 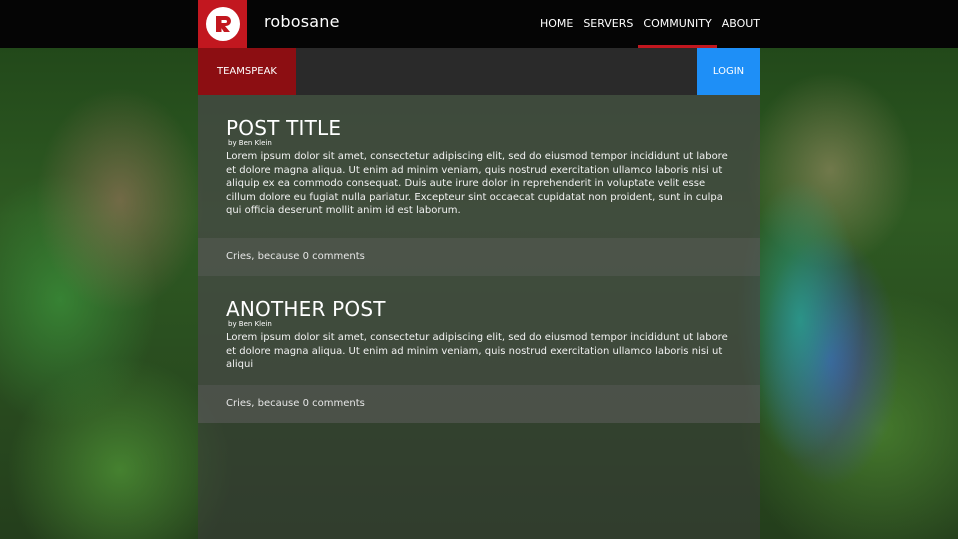 I want to click on top-navbar: robosane HOME SERVERS COMMUNITY ABOUT, so click(x=479, y=34).